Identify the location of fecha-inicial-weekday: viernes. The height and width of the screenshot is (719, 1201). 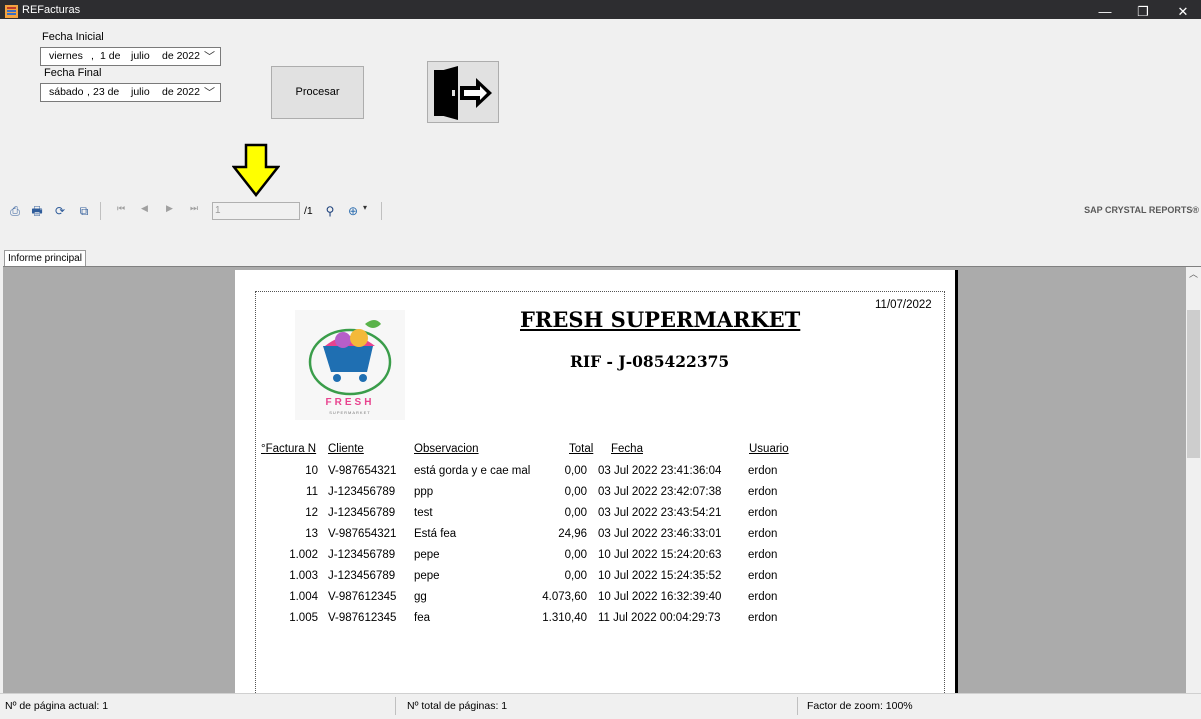
(66, 56).